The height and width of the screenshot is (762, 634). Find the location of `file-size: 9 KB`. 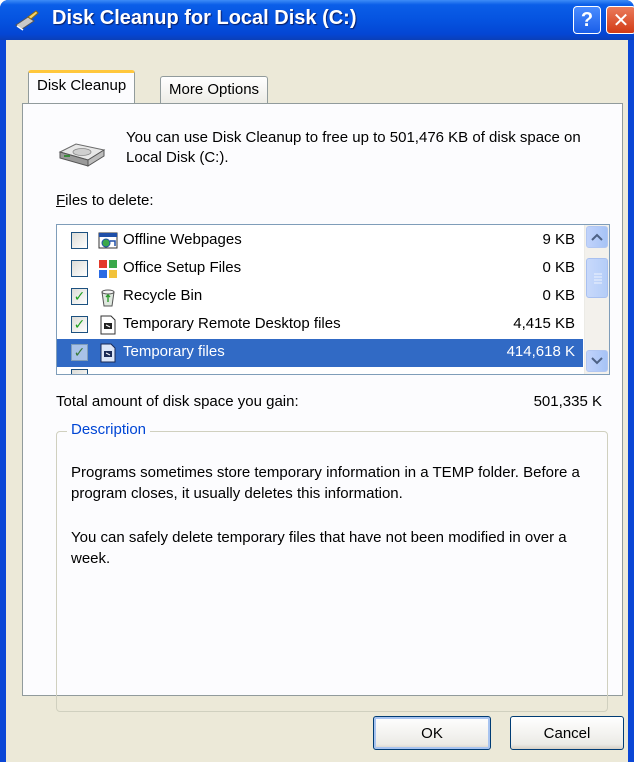

file-size: 9 KB is located at coordinates (558, 239).